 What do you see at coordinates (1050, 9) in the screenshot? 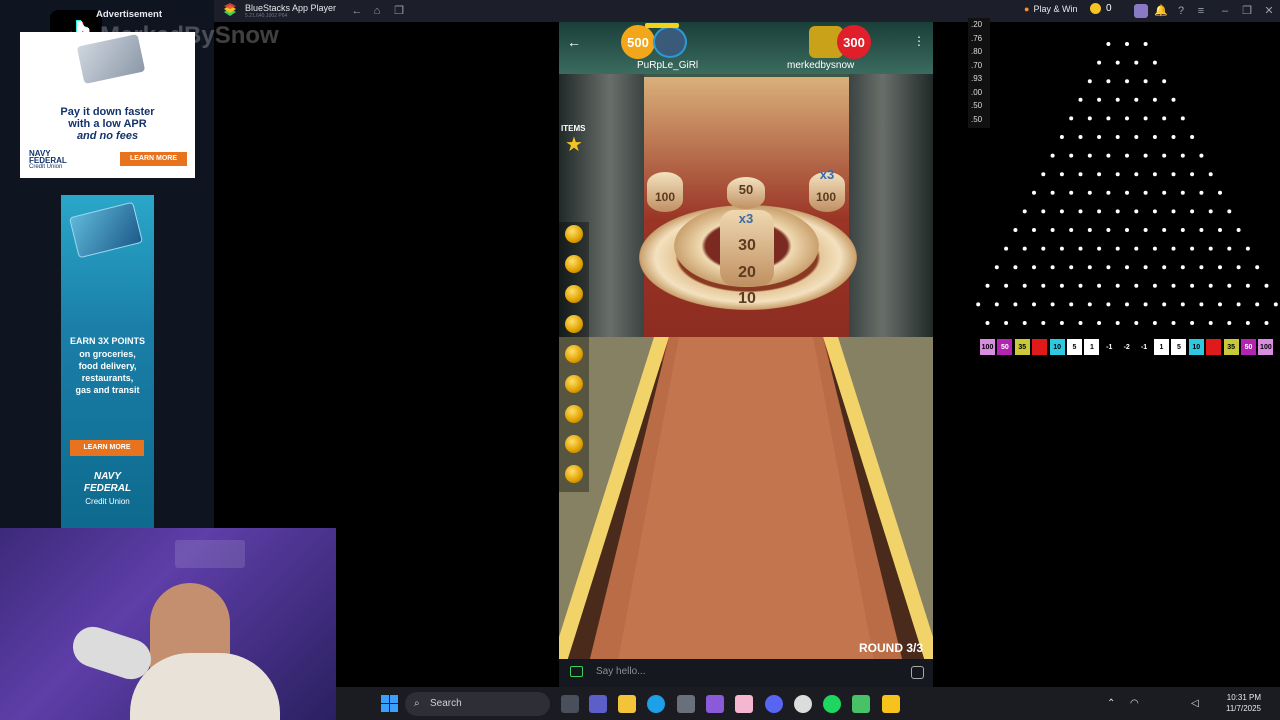
I see `play-win-button: ● Play & Win` at bounding box center [1050, 9].